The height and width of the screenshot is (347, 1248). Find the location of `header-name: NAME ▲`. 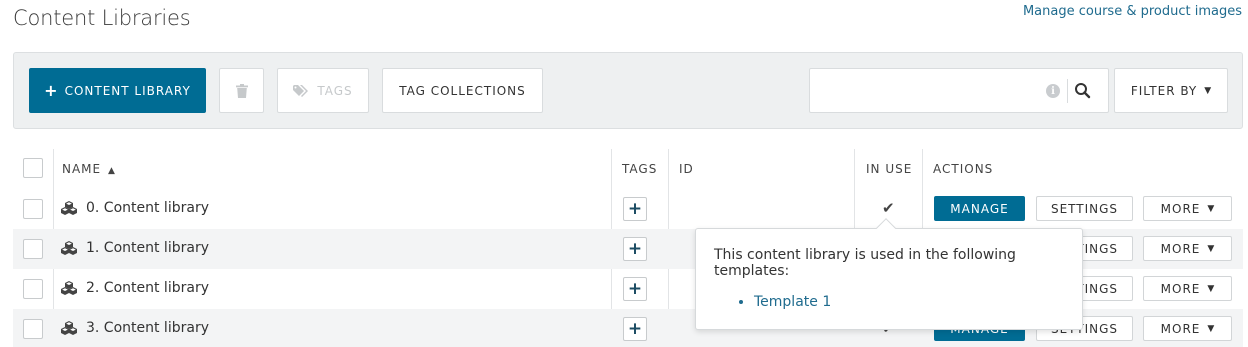

header-name: NAME ▲ is located at coordinates (88, 169).